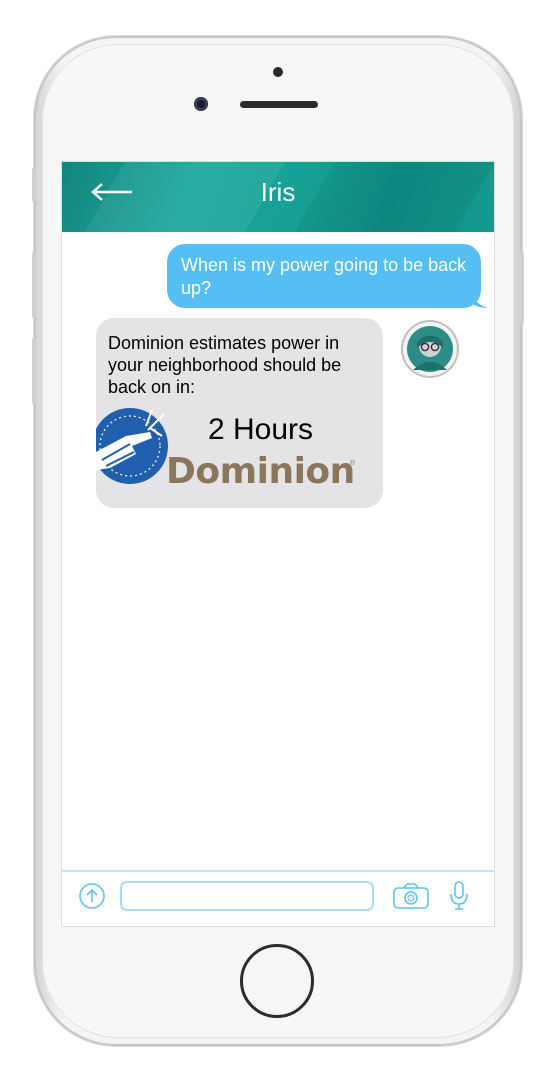  Describe the element at coordinates (260, 471) in the screenshot. I see `dominion-logo-text: Dominion` at that location.